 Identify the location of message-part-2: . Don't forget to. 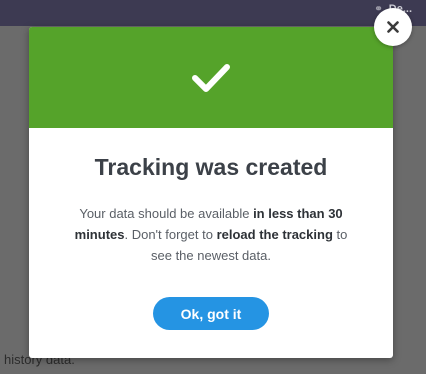
(170, 234).